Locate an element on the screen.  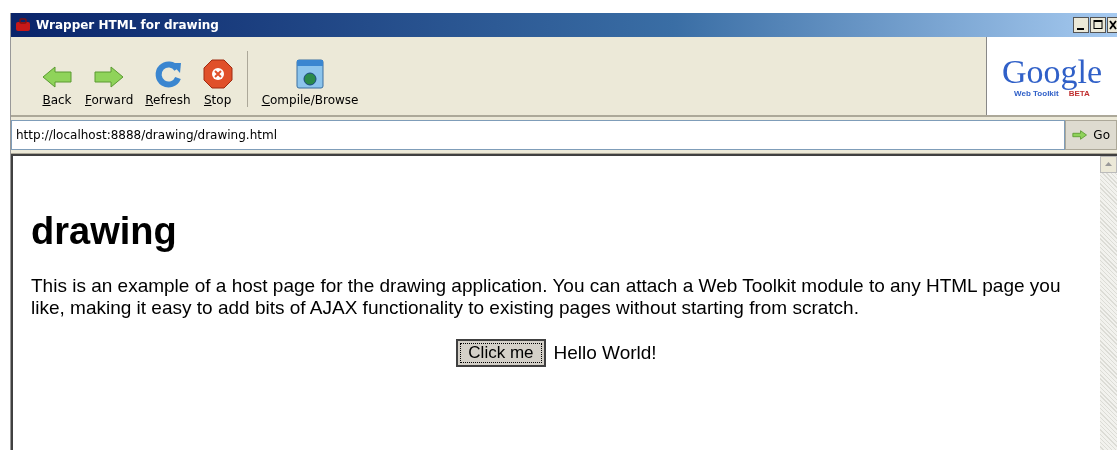
scrollbar is located at coordinates (1108, 303).